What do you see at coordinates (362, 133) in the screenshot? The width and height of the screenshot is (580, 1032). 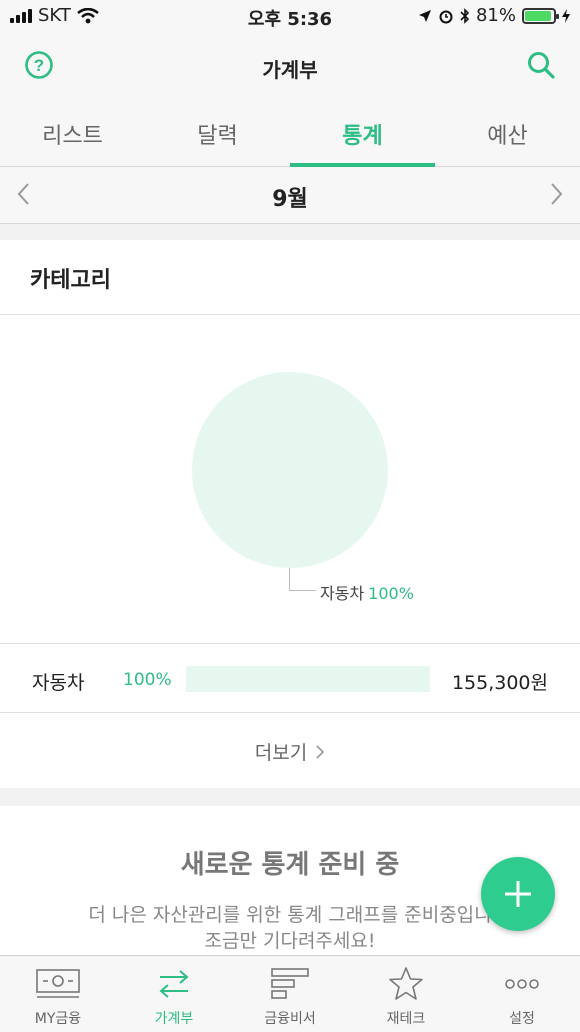 I see `tab-statistics: 통계` at bounding box center [362, 133].